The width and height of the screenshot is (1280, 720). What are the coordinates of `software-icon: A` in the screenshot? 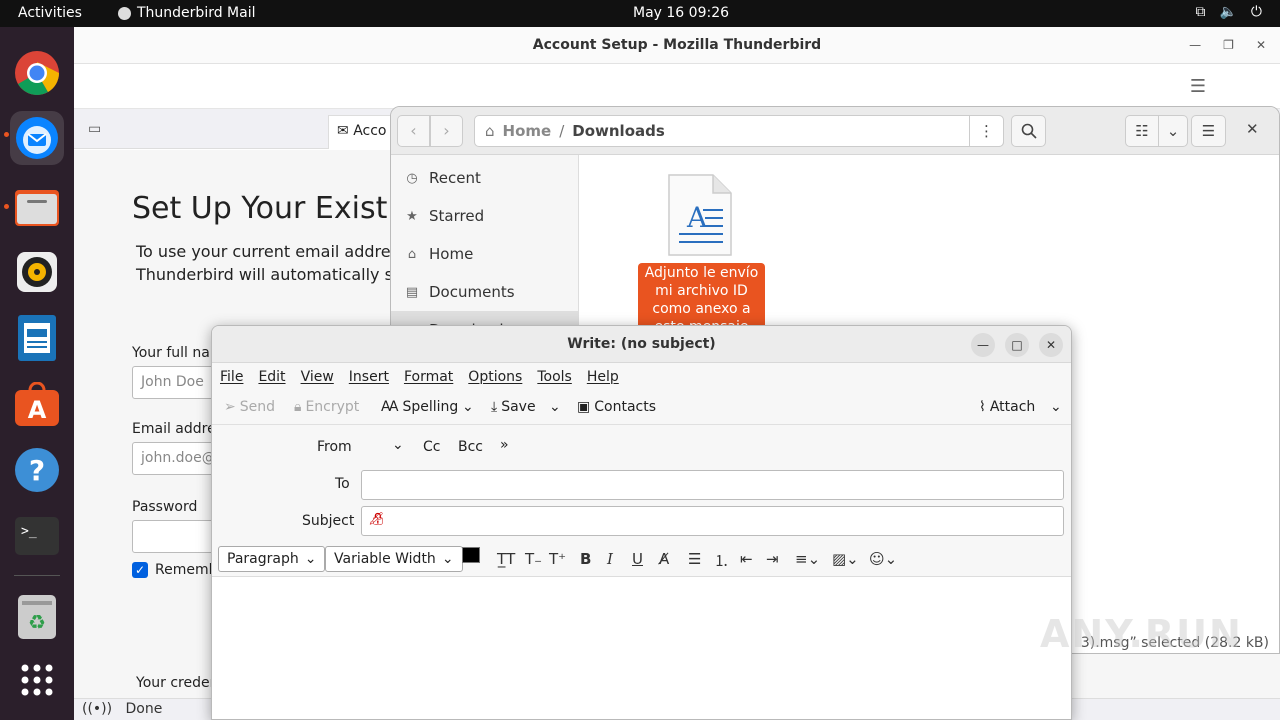 It's located at (37, 404).